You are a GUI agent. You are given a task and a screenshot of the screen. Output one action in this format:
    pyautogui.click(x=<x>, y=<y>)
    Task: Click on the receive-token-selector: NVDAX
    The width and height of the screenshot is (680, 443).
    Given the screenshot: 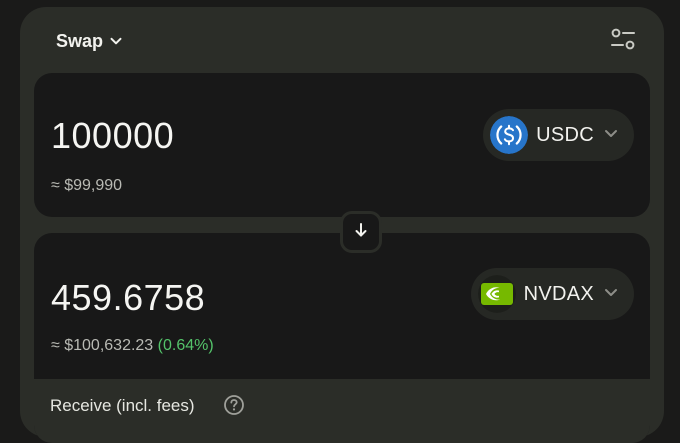 What is the action you would take?
    pyautogui.click(x=552, y=294)
    